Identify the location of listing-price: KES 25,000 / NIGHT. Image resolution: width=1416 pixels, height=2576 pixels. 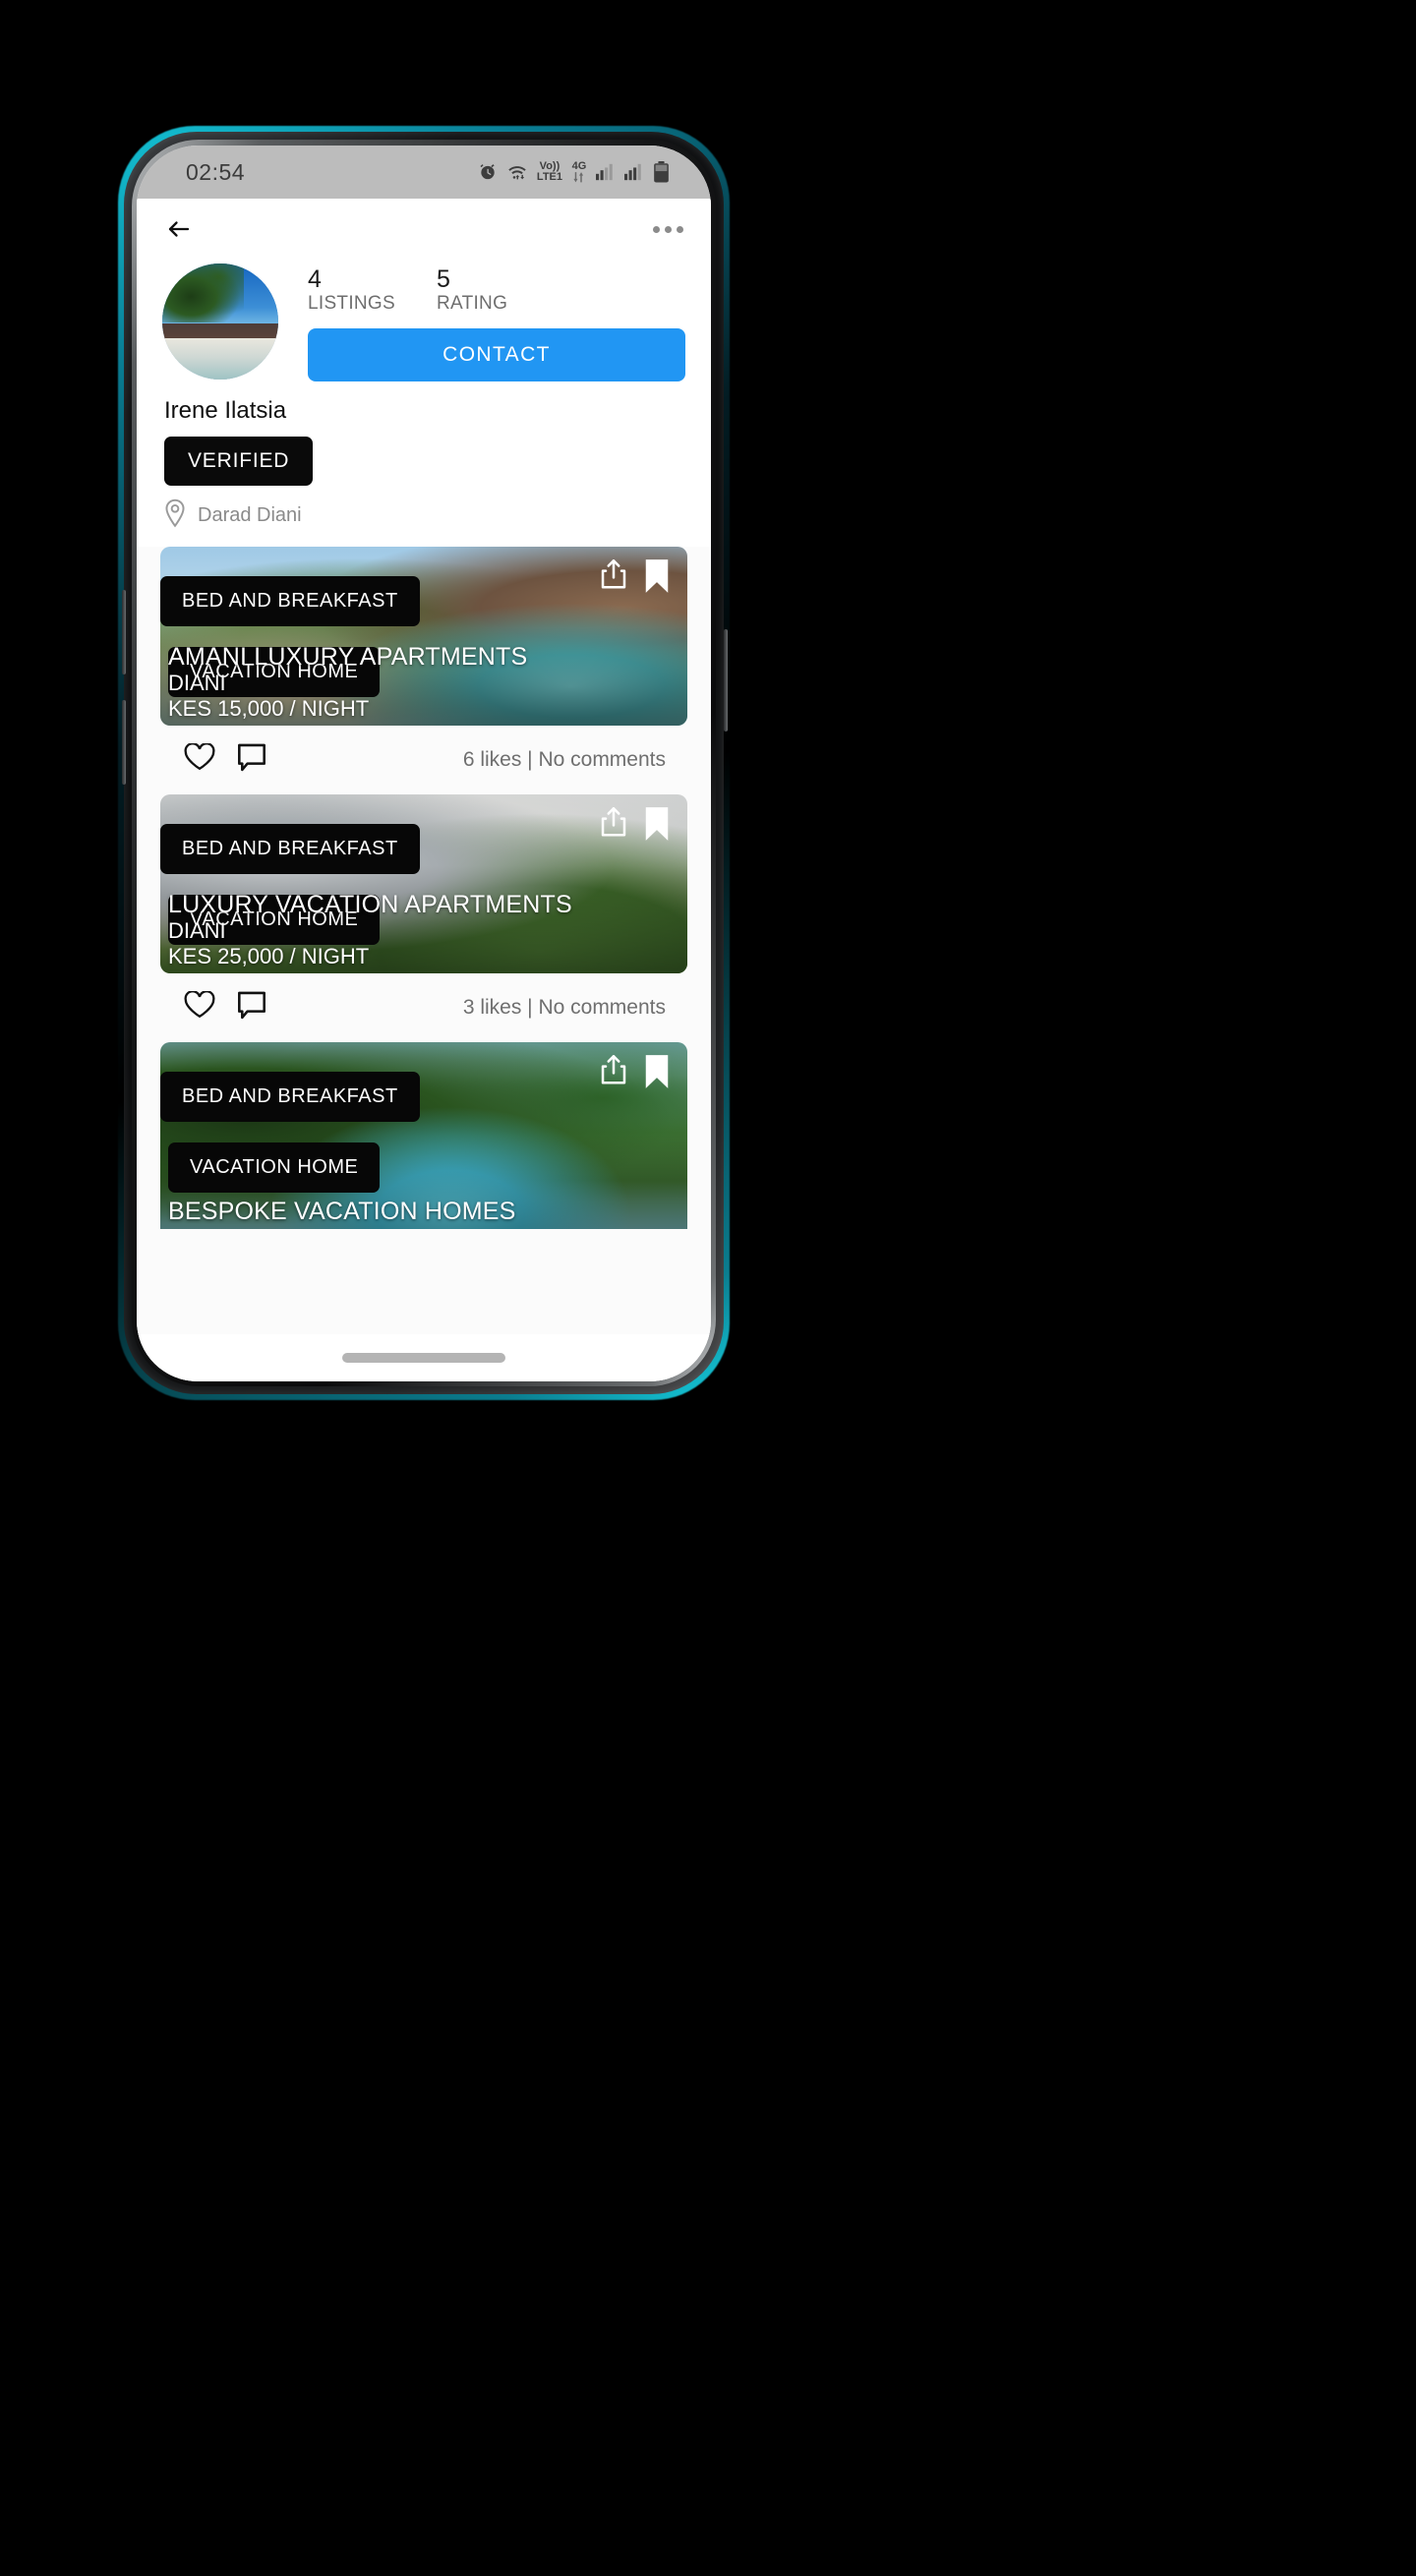
(269, 955).